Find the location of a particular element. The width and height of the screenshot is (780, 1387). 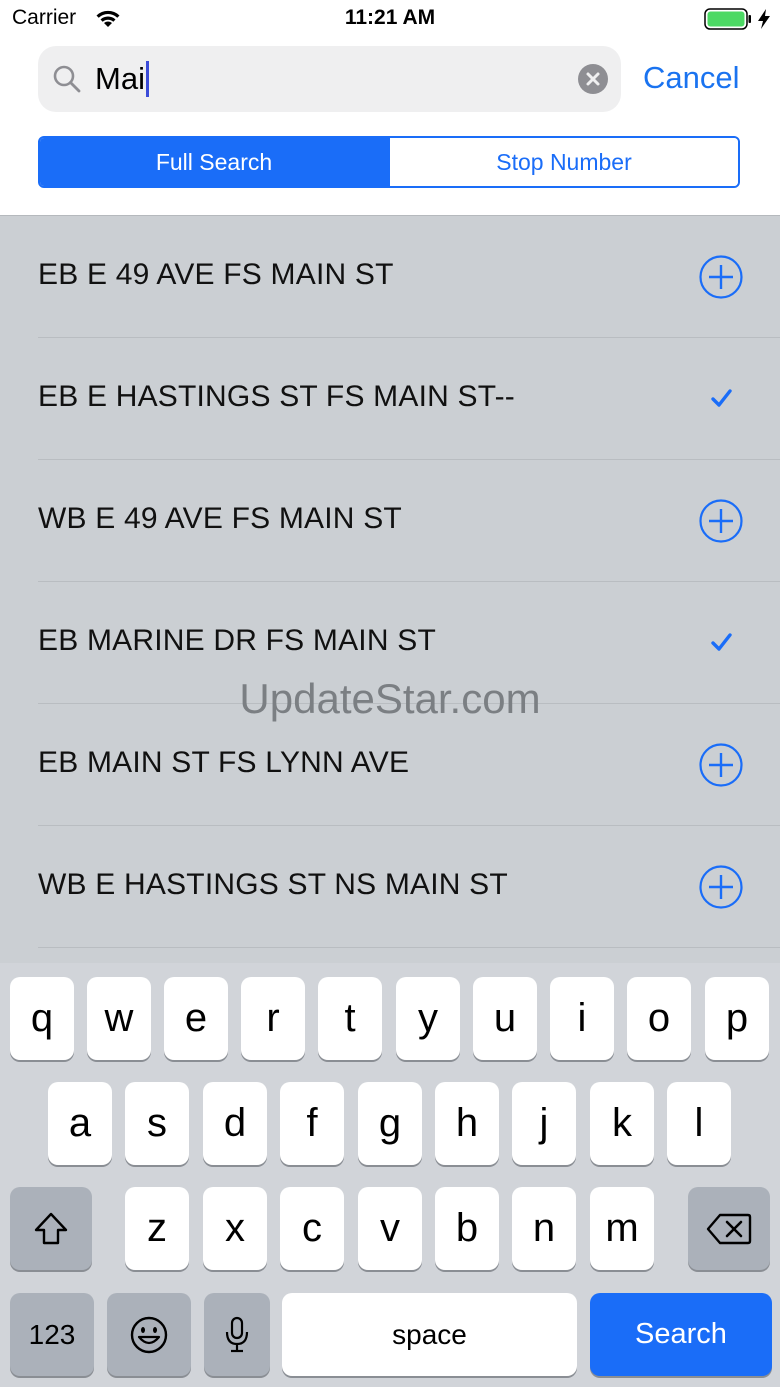

key-i: i is located at coordinates (582, 1018).